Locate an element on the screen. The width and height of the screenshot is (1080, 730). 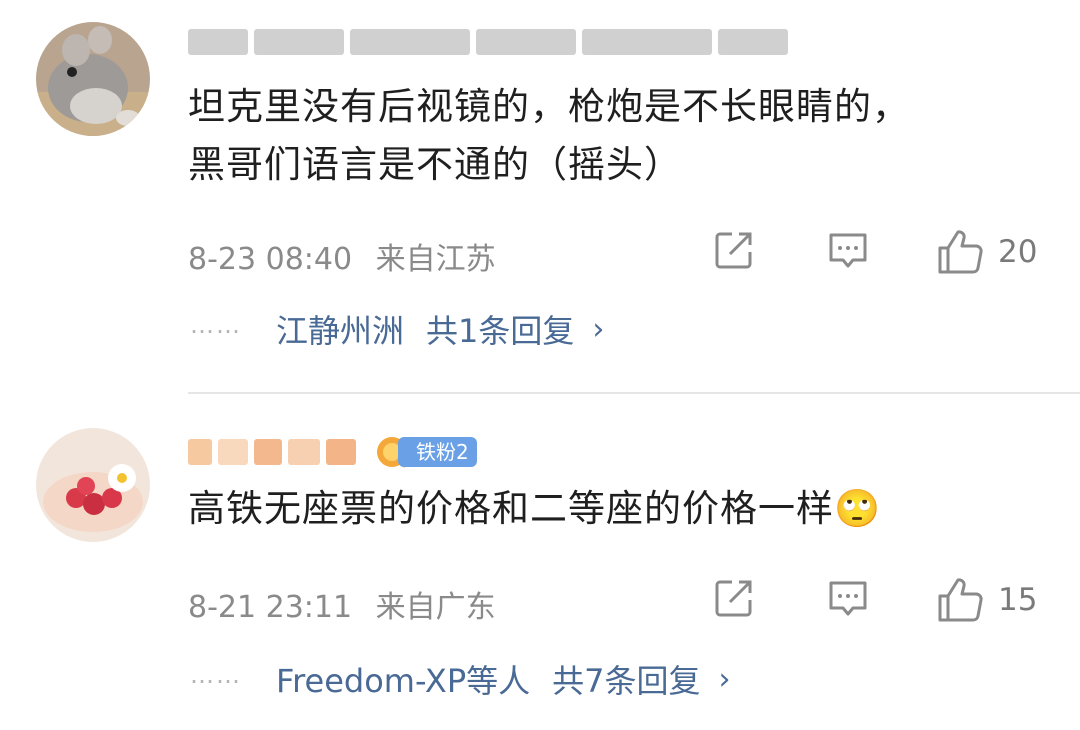
avatar-chinchilla-image is located at coordinates (93, 79).